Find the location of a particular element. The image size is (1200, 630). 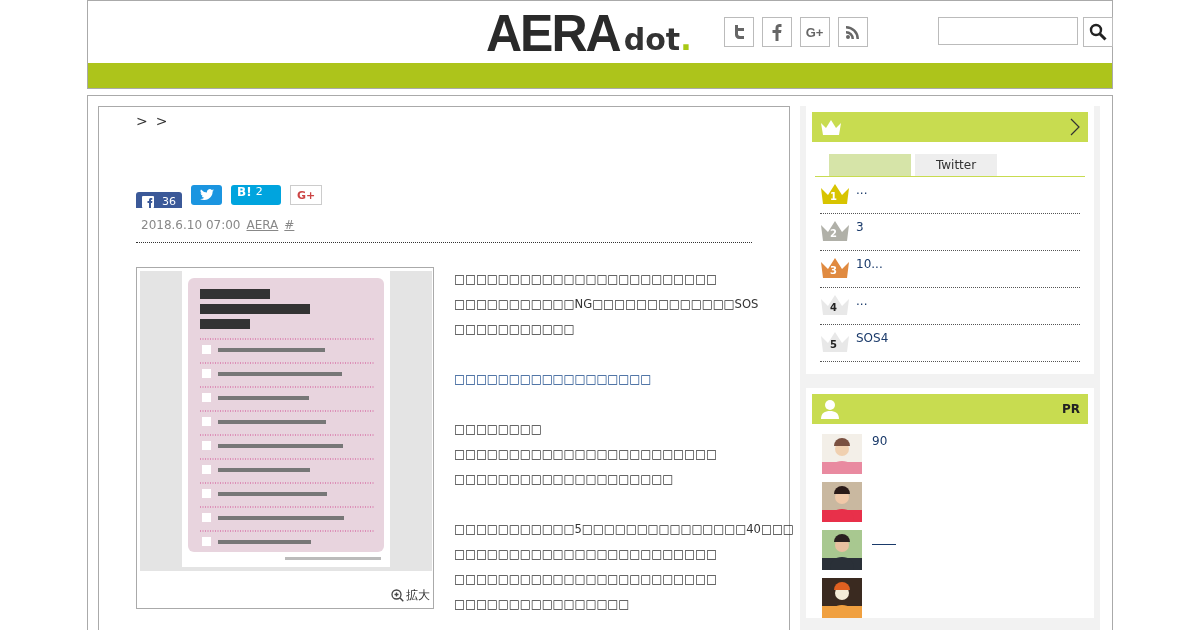

facebook-button is located at coordinates (776, 32).